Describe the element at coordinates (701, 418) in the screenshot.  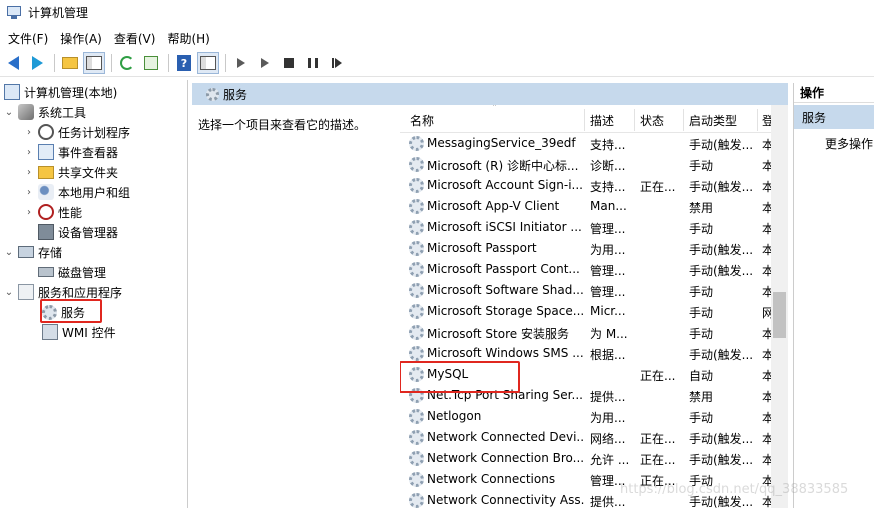
I see `cell-startup: 手动` at that location.